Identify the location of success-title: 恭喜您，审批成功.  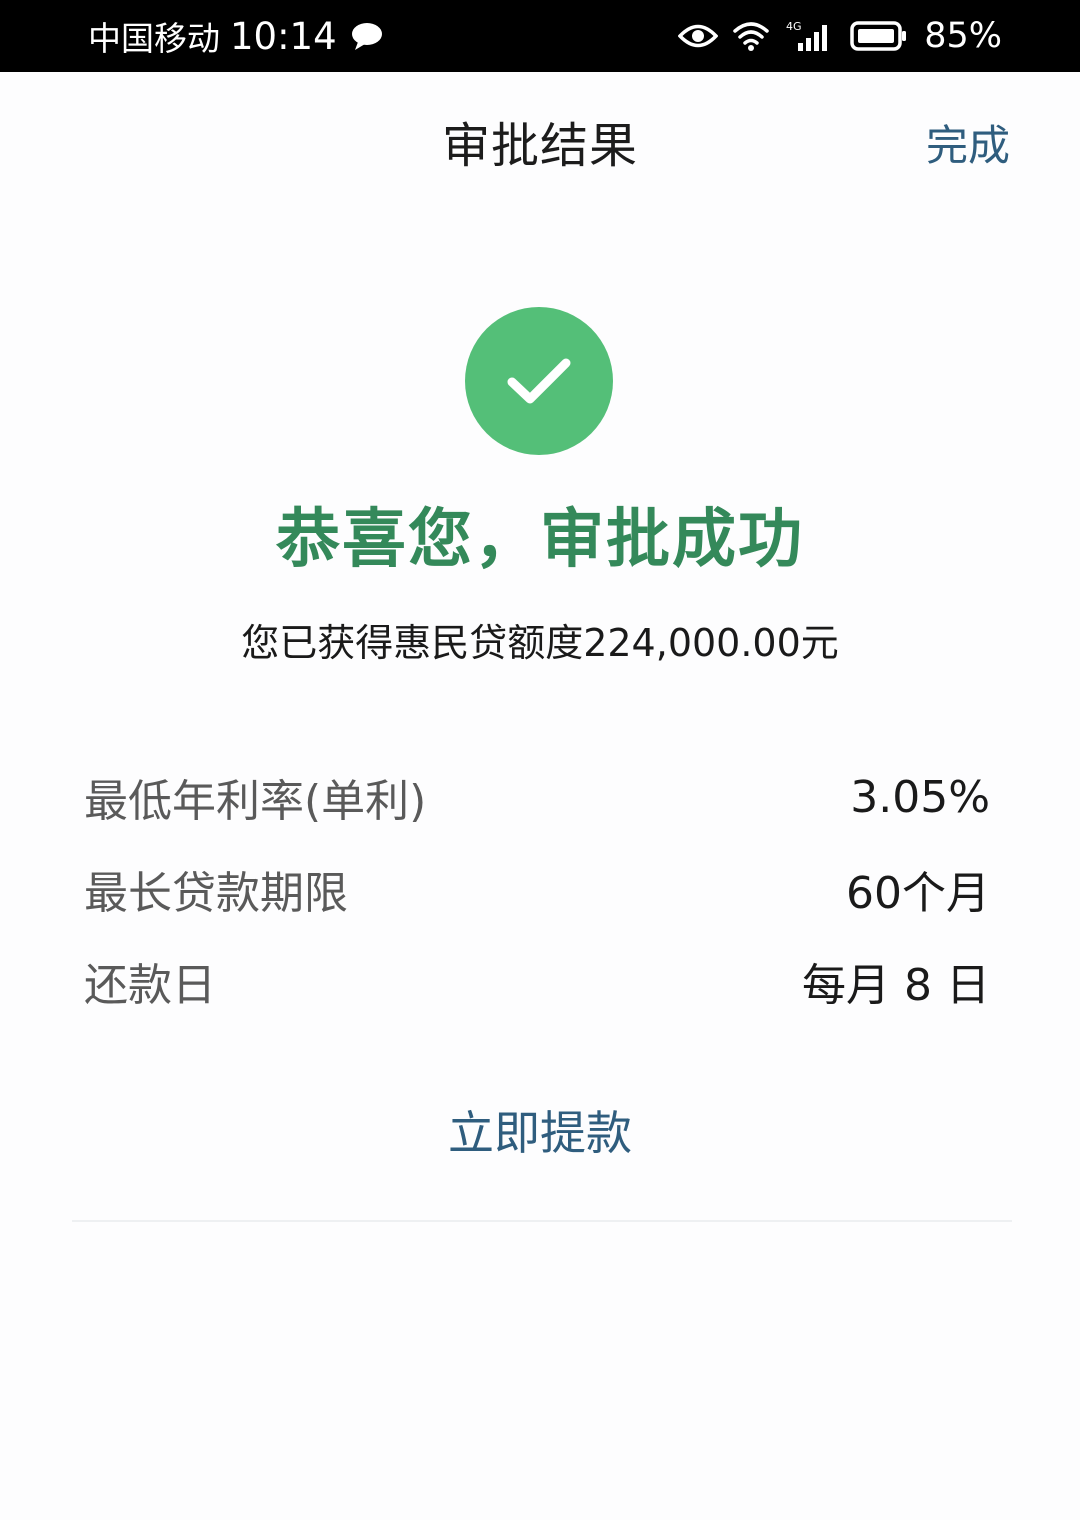
(540, 540).